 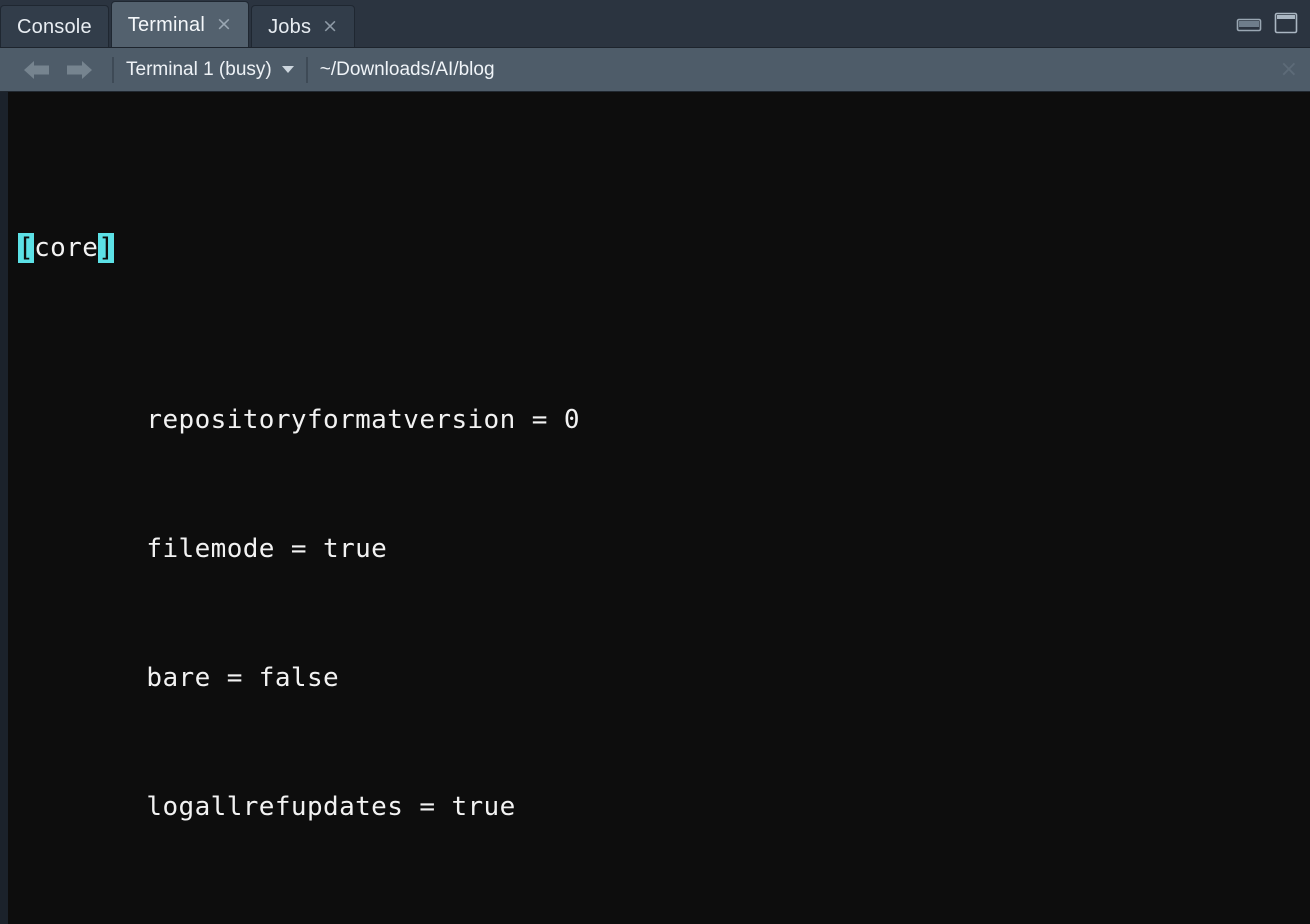 I want to click on terminal-line: bare = false, so click(x=179, y=678).